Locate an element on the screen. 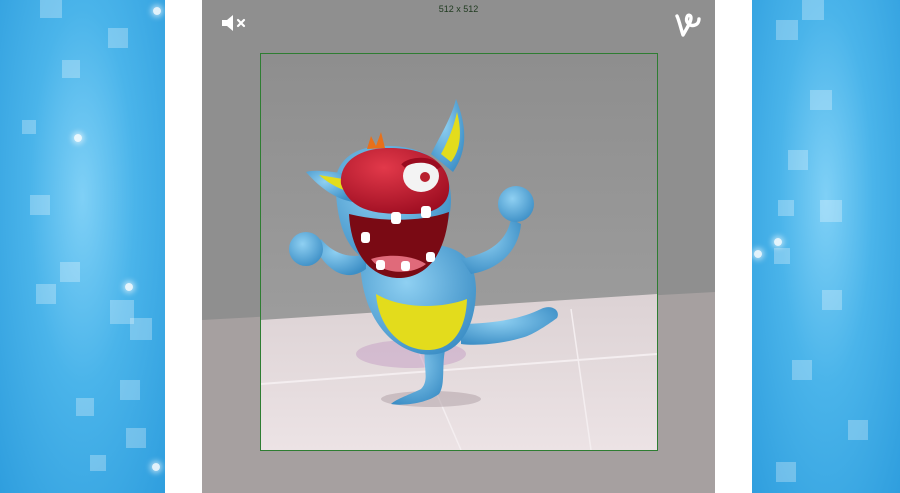 This screenshot has width=900, height=493. right-gutter is located at coordinates (733, 246).